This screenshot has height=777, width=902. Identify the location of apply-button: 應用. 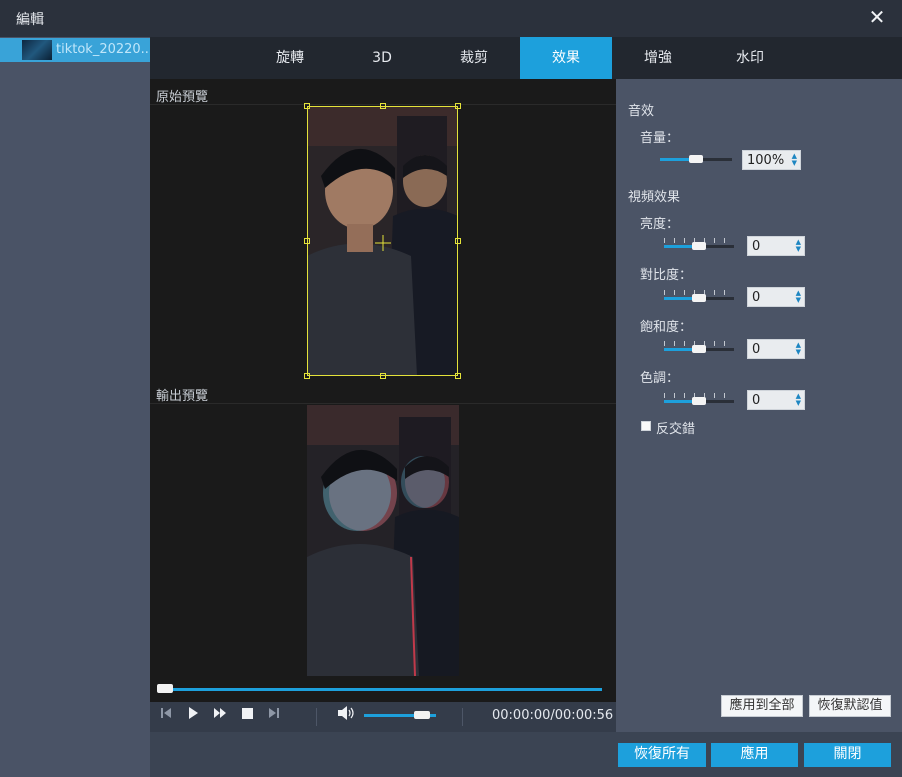
(754, 755).